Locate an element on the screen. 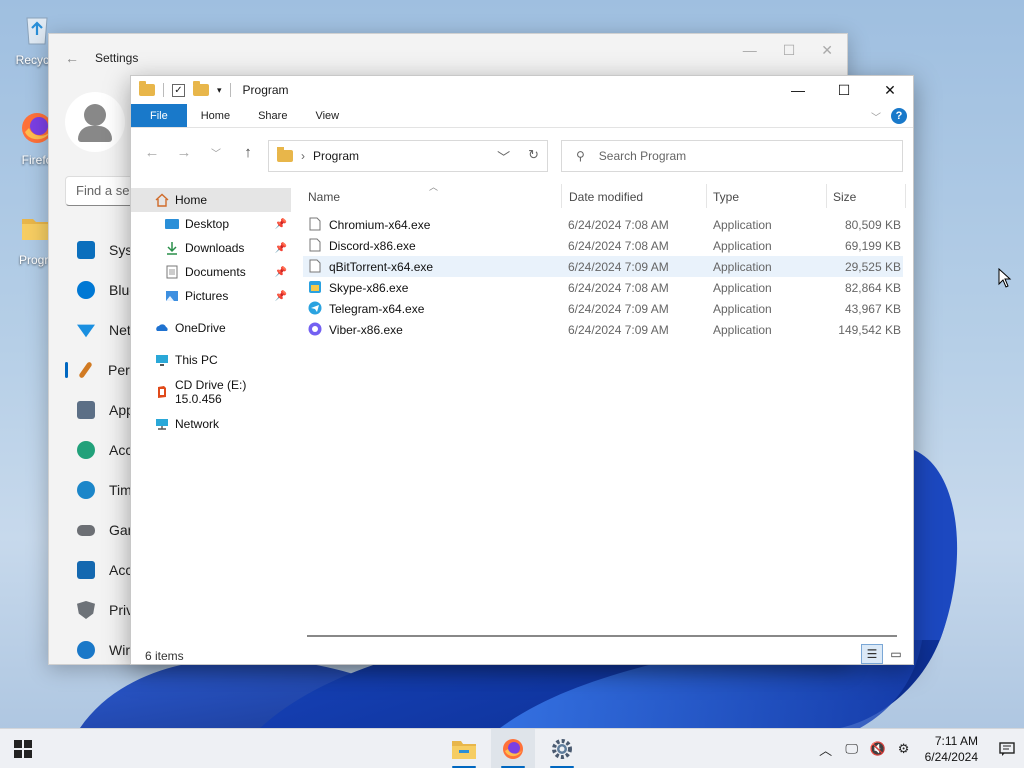  properties-checkbox-icon: ✓ is located at coordinates (178, 90).